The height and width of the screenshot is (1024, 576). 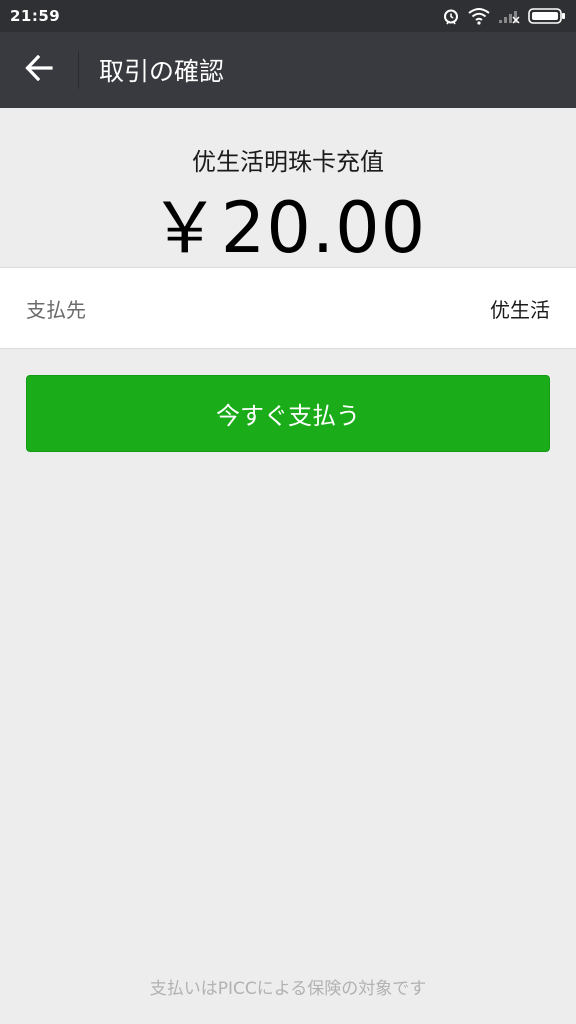 I want to click on signal-icon, so click(x=509, y=16).